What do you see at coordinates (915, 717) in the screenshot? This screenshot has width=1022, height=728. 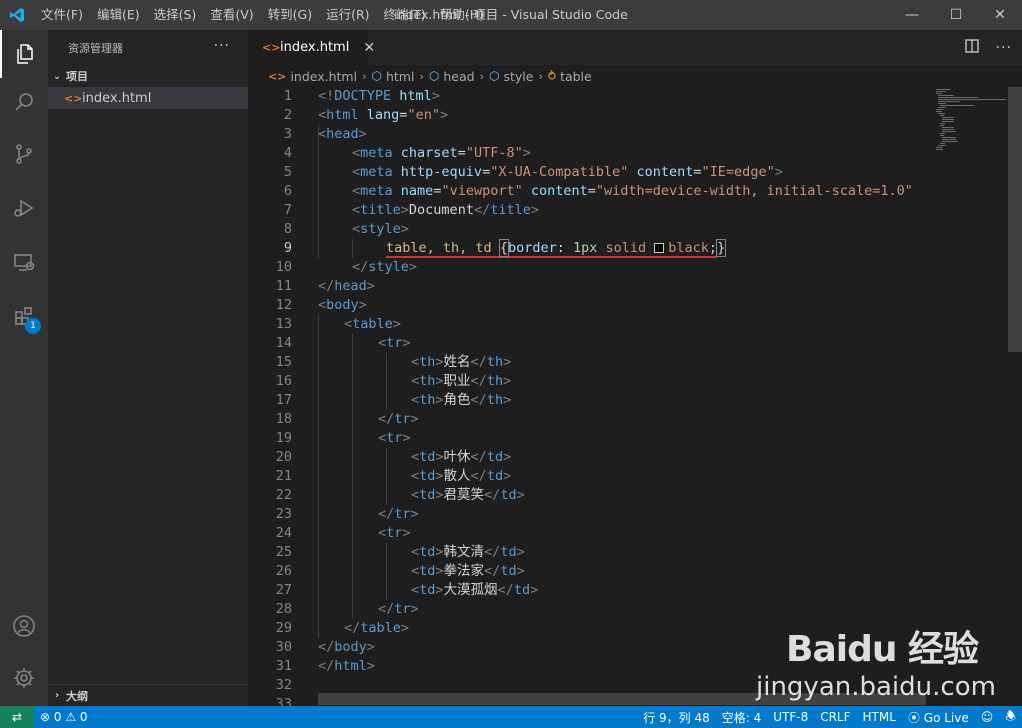 I see `broadcast-icon: ⦿` at bounding box center [915, 717].